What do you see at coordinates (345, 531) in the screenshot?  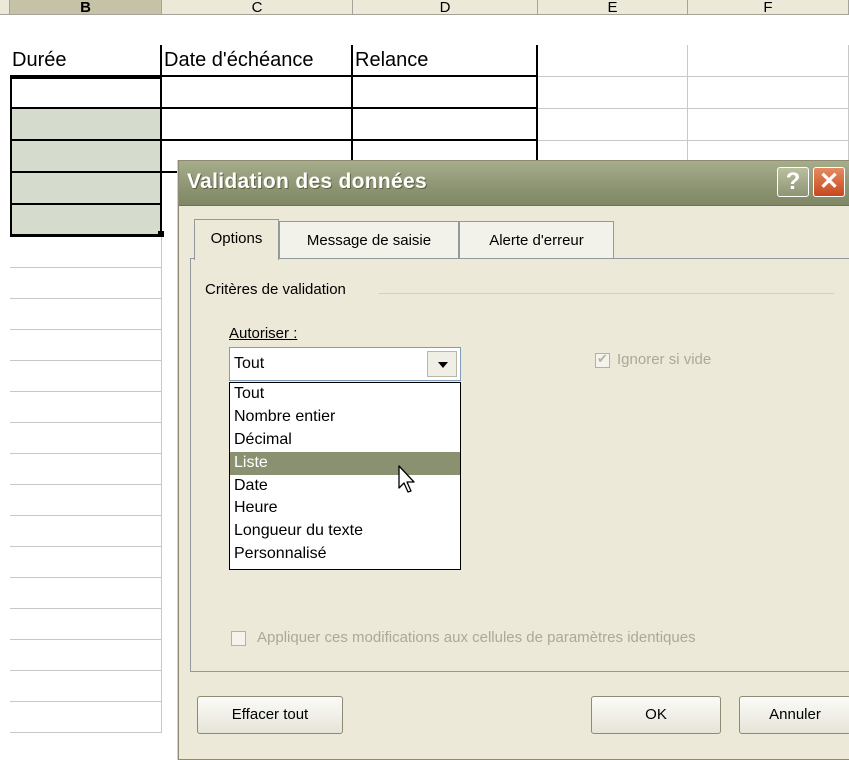 I see `dropdown-option-longueur-texte: Longueur du texte` at bounding box center [345, 531].